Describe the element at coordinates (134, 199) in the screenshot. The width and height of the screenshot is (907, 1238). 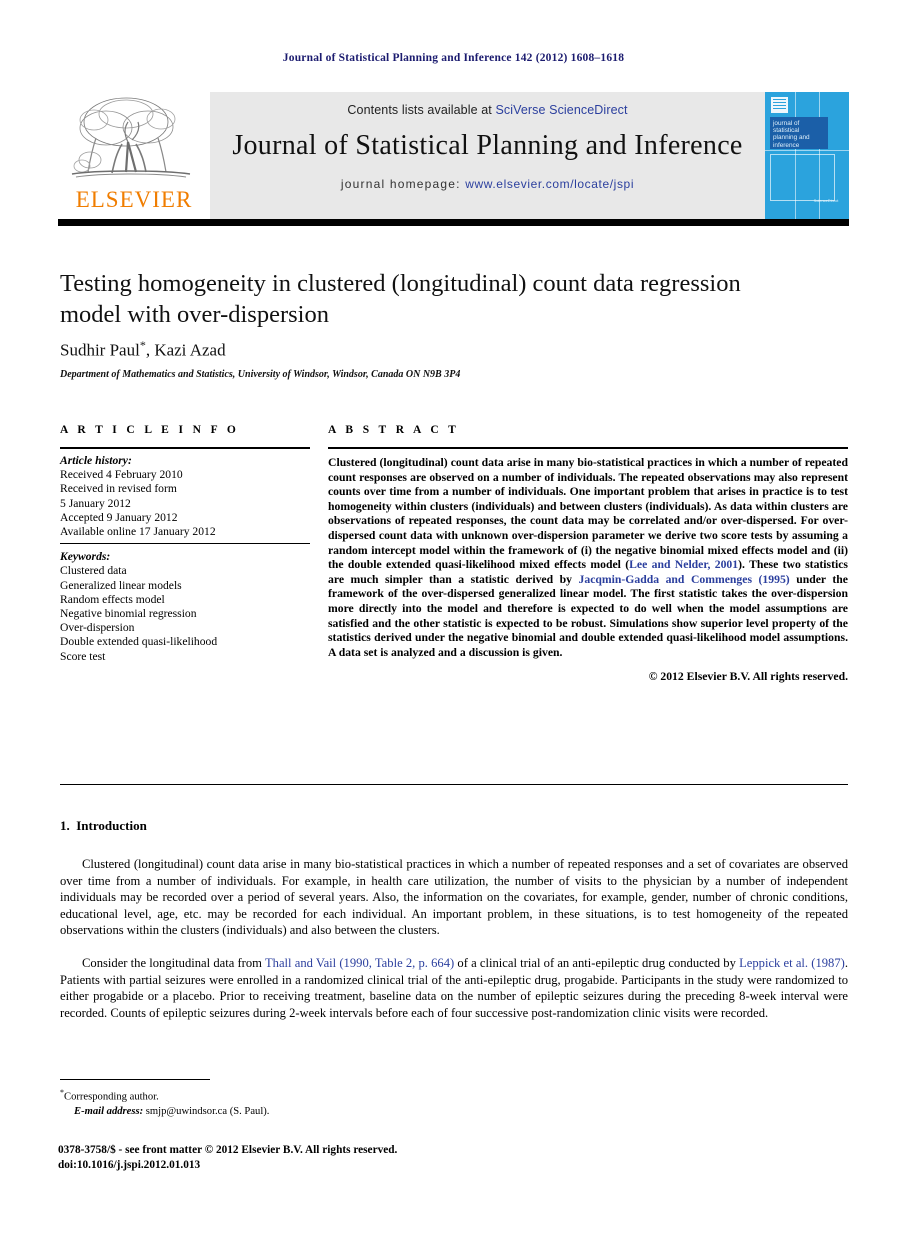
I see `elsevier-wordmark: ELSEVIER` at that location.